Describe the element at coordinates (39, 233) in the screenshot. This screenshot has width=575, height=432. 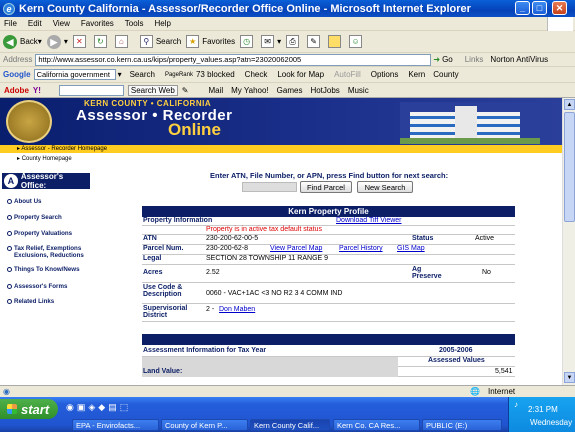
I see `nav-item-property-valuations: Property Valuations` at that location.